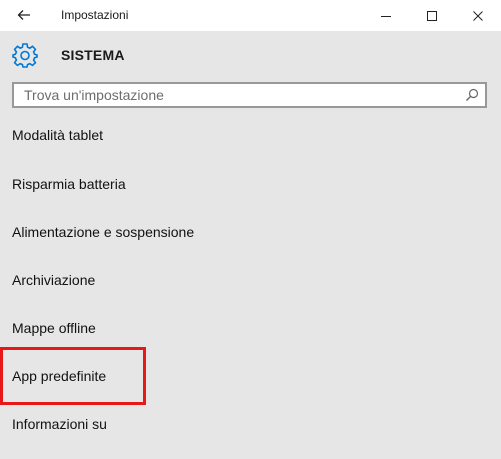 The height and width of the screenshot is (459, 501). I want to click on menu-item-tablet-mode: Modalità tablet, so click(57, 135).